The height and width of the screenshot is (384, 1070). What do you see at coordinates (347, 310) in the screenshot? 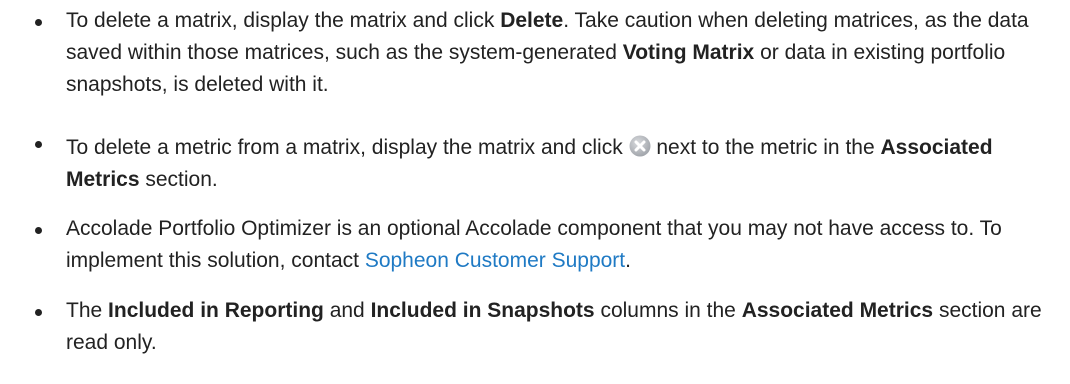
I see `text-segment: and` at bounding box center [347, 310].